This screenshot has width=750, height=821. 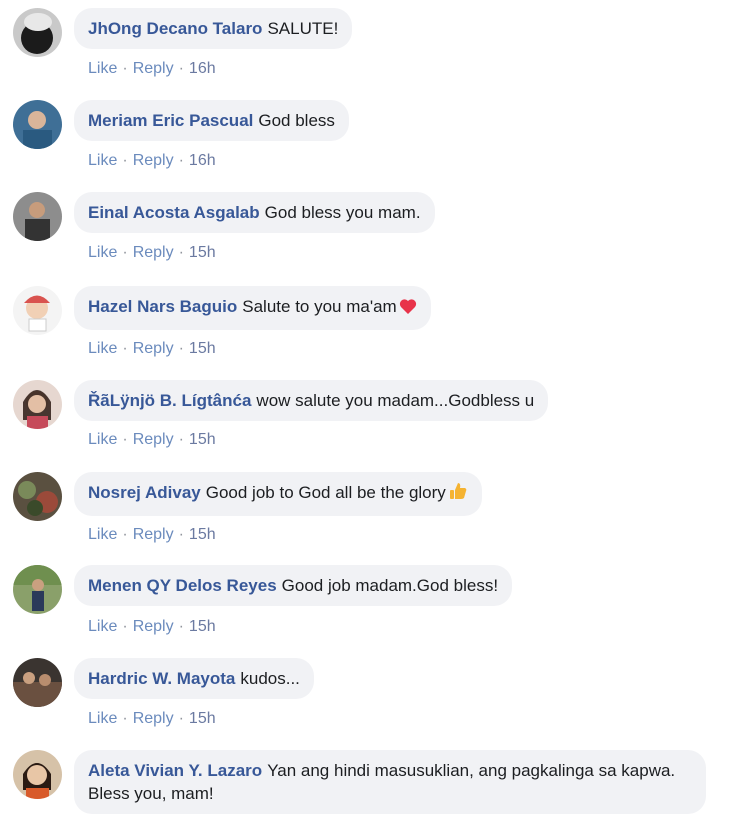 I want to click on comment-author: Meriam Eric Pascual, so click(x=170, y=120).